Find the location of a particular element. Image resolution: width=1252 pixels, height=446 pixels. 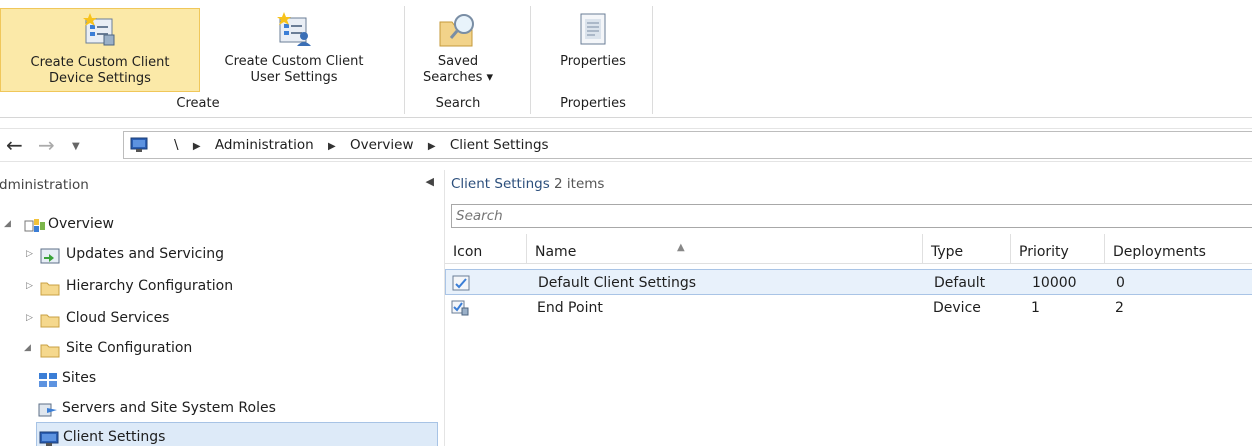

column-header-icon: Icon is located at coordinates (486, 249).